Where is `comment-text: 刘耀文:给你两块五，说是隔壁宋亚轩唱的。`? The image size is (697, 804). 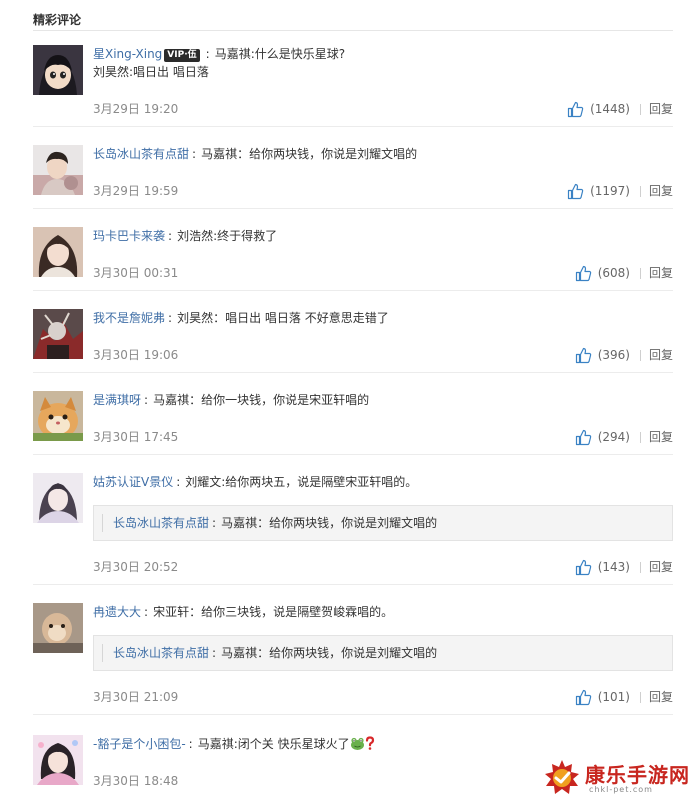 comment-text: 刘耀文:给你两块五，说是隔壁宋亚轩唱的。 is located at coordinates (301, 482).